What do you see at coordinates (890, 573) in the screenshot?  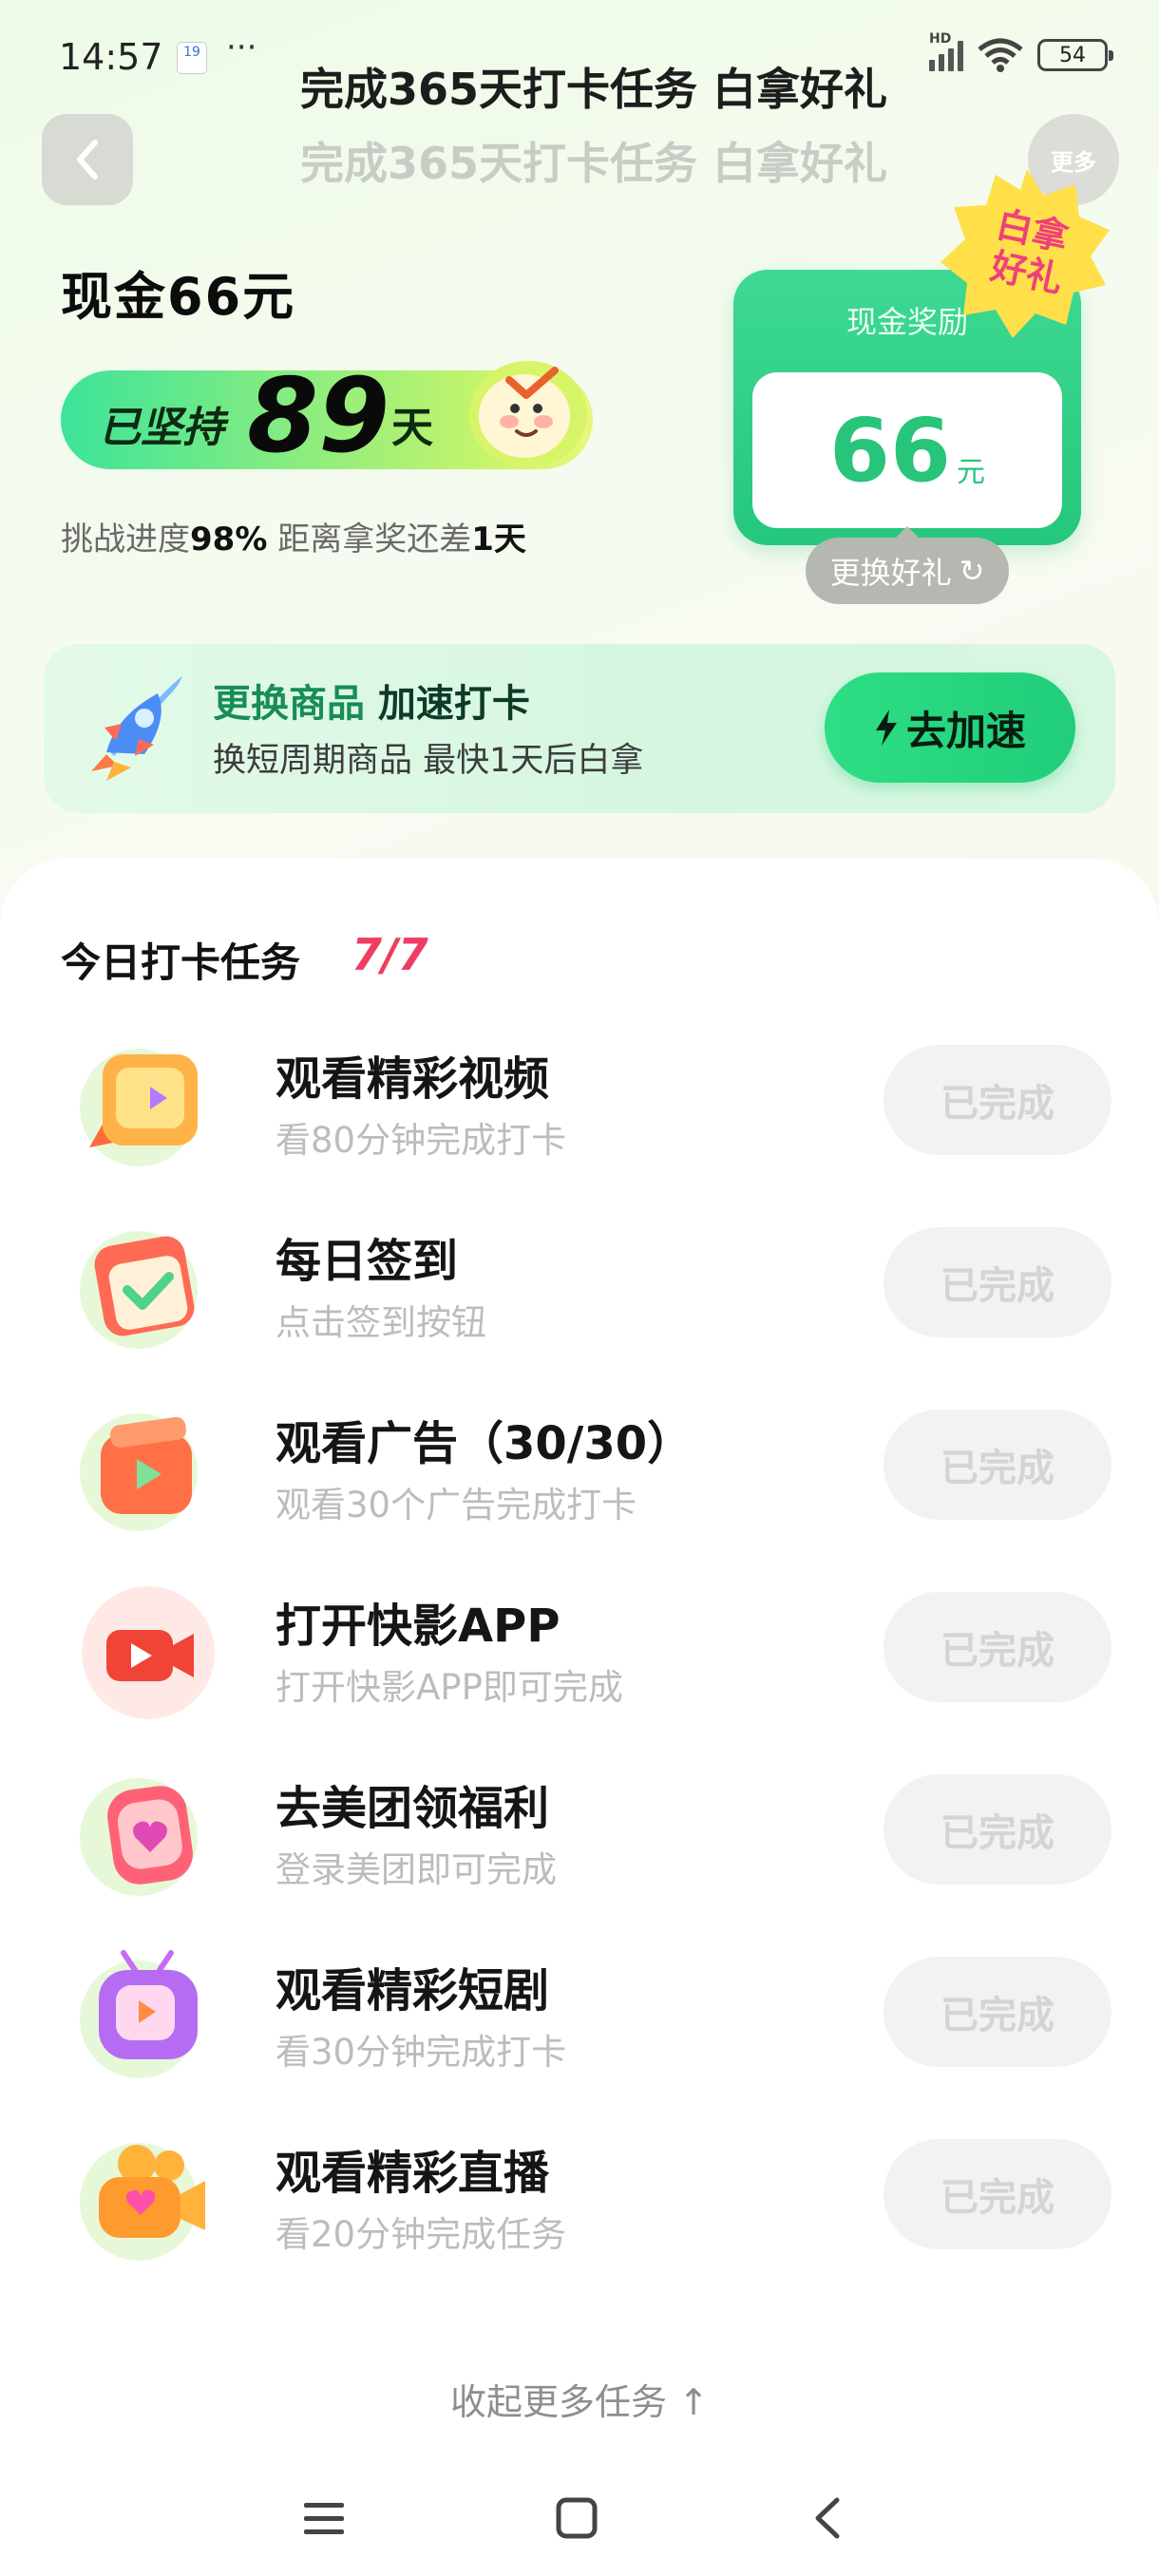 I see `change-gift-label: 更换好礼` at bounding box center [890, 573].